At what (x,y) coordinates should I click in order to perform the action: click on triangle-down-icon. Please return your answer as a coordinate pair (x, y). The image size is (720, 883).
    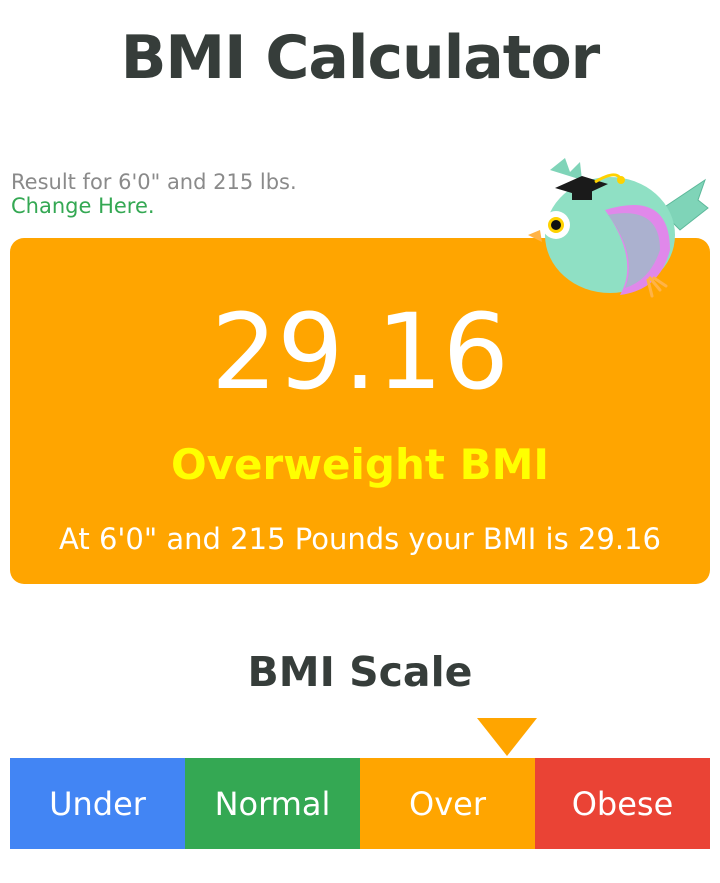
    Looking at the image, I should click on (507, 737).